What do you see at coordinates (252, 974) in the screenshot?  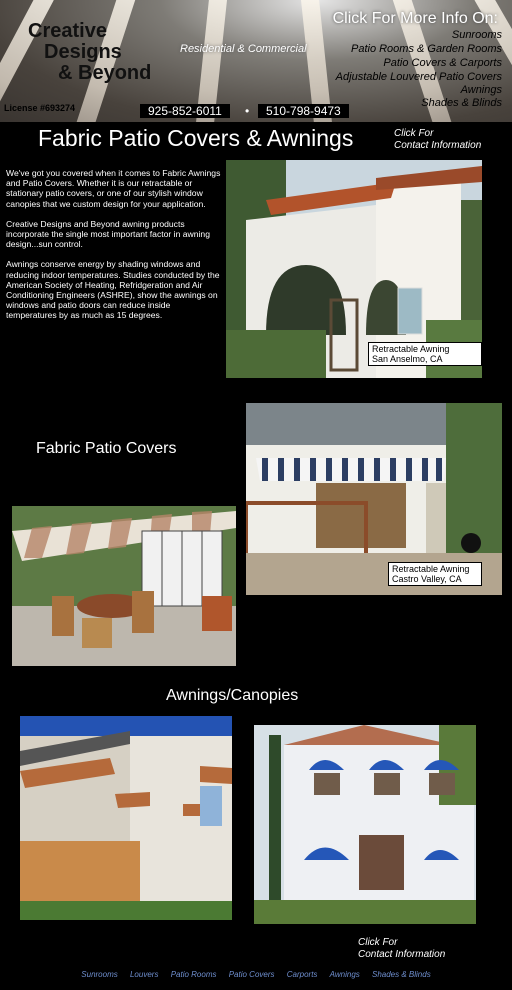 I see `footer-link-patio-covers: Patio Covers` at bounding box center [252, 974].